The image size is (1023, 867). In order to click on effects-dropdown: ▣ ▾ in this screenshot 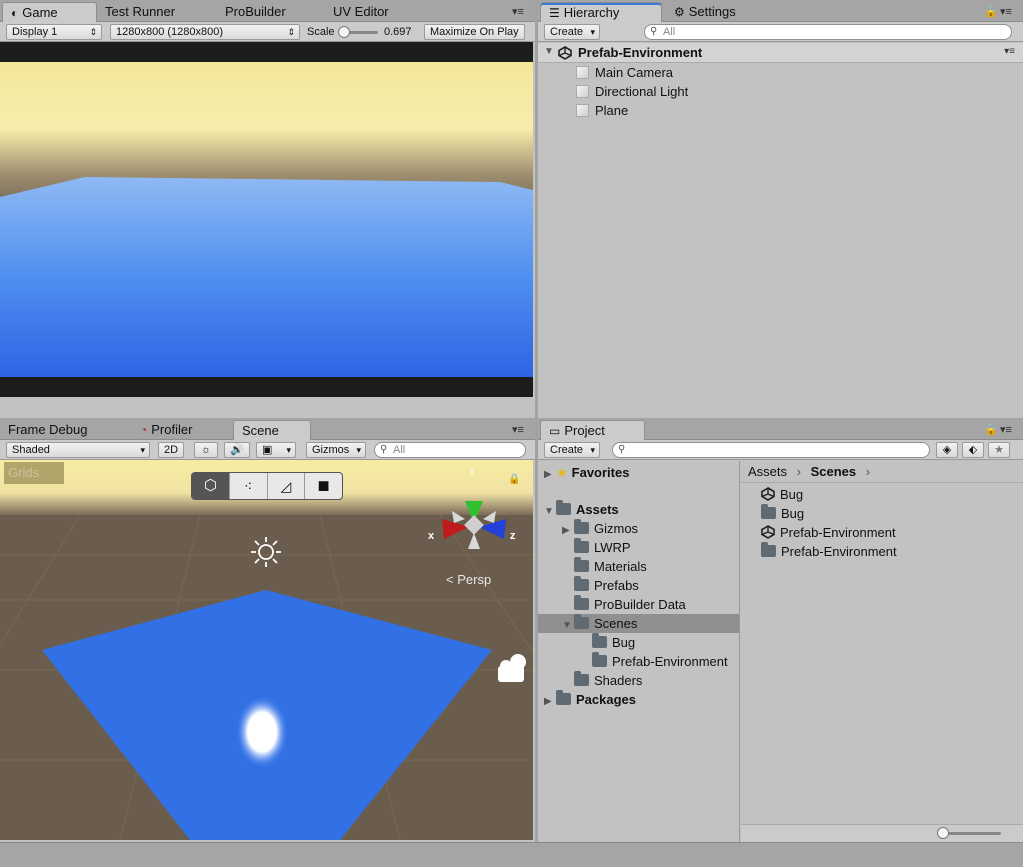, I will do `click(276, 450)`.